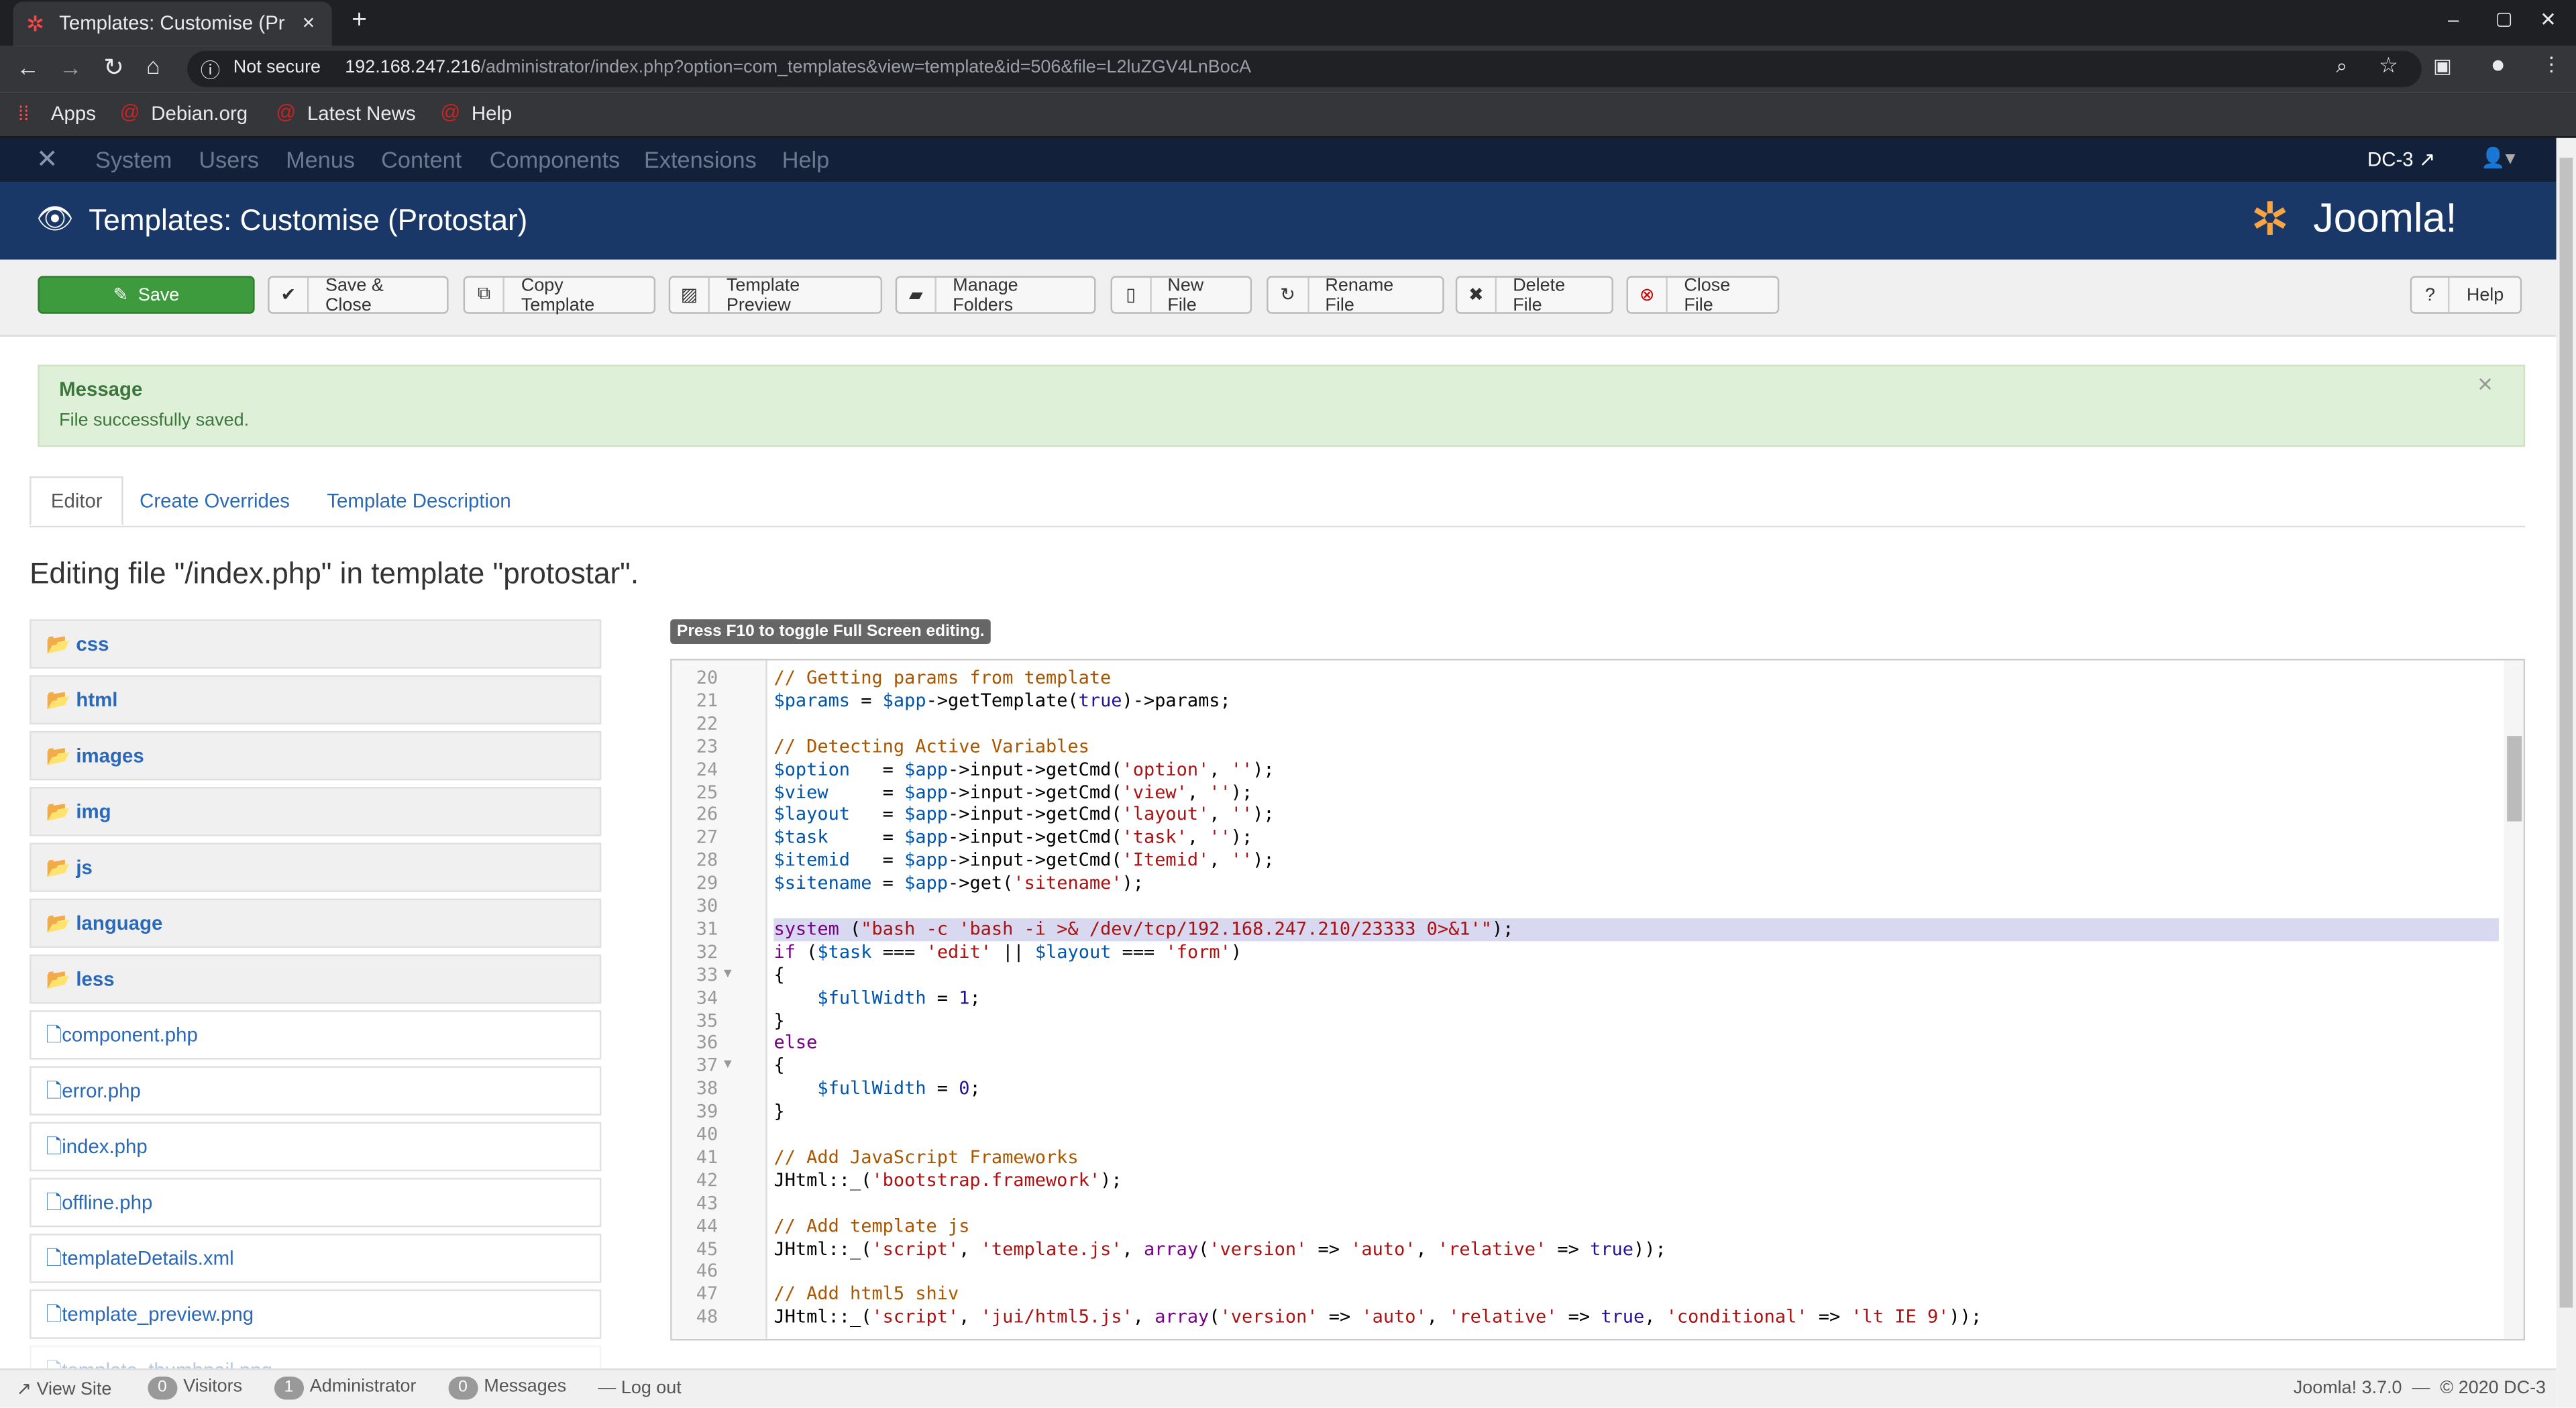 The height and width of the screenshot is (1408, 2576). I want to click on file-error-php: 🗋error.php, so click(316, 1091).